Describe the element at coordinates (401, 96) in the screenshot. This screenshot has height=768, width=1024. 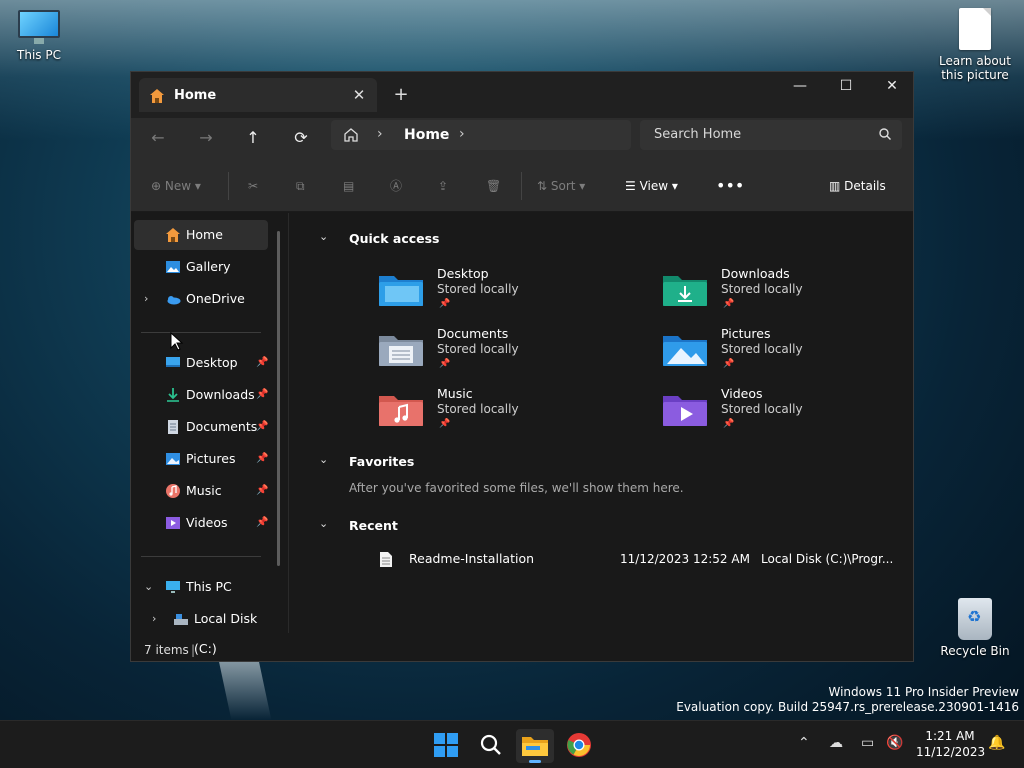
I see `new-tab-button: +` at that location.